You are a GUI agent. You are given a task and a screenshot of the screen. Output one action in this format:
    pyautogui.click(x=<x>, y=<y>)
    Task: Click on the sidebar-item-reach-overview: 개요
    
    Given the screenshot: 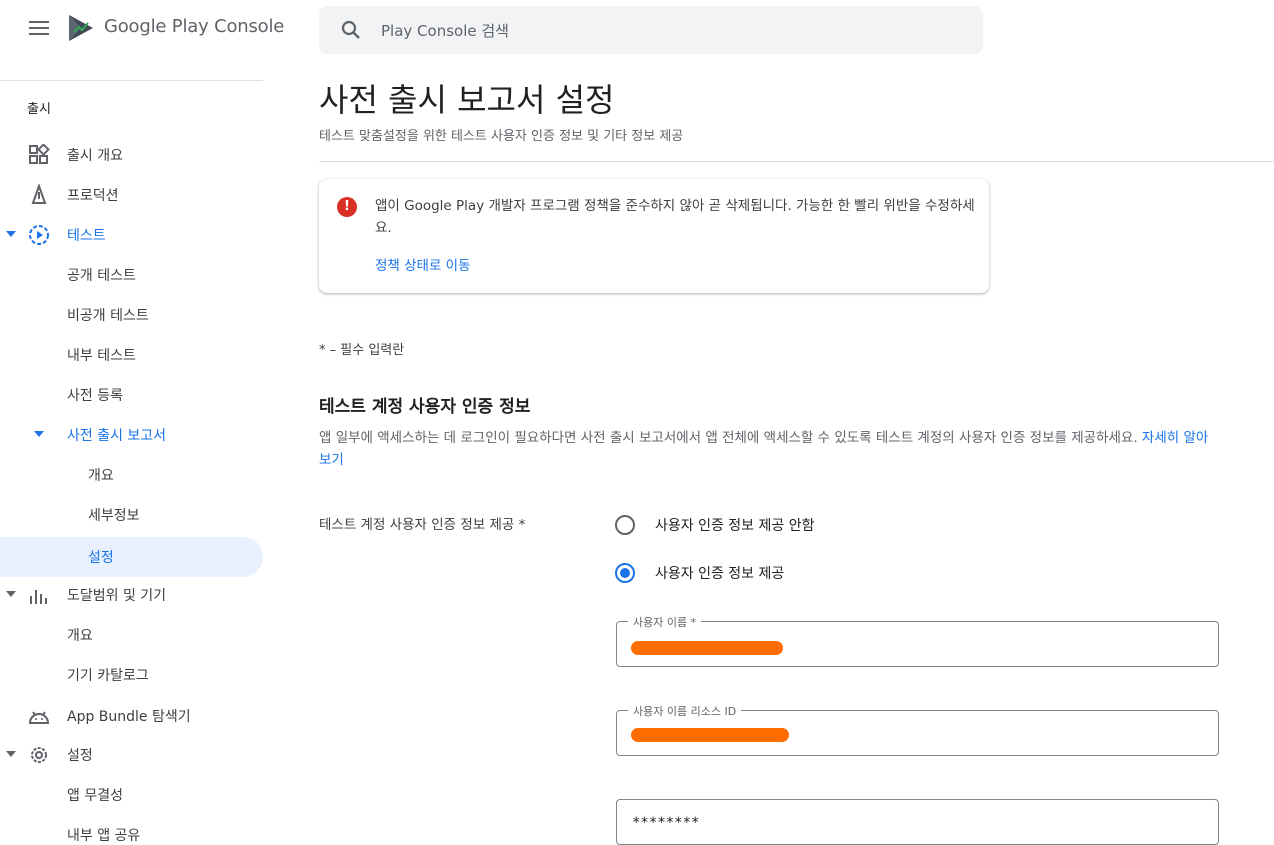 What is the action you would take?
    pyautogui.click(x=131, y=635)
    